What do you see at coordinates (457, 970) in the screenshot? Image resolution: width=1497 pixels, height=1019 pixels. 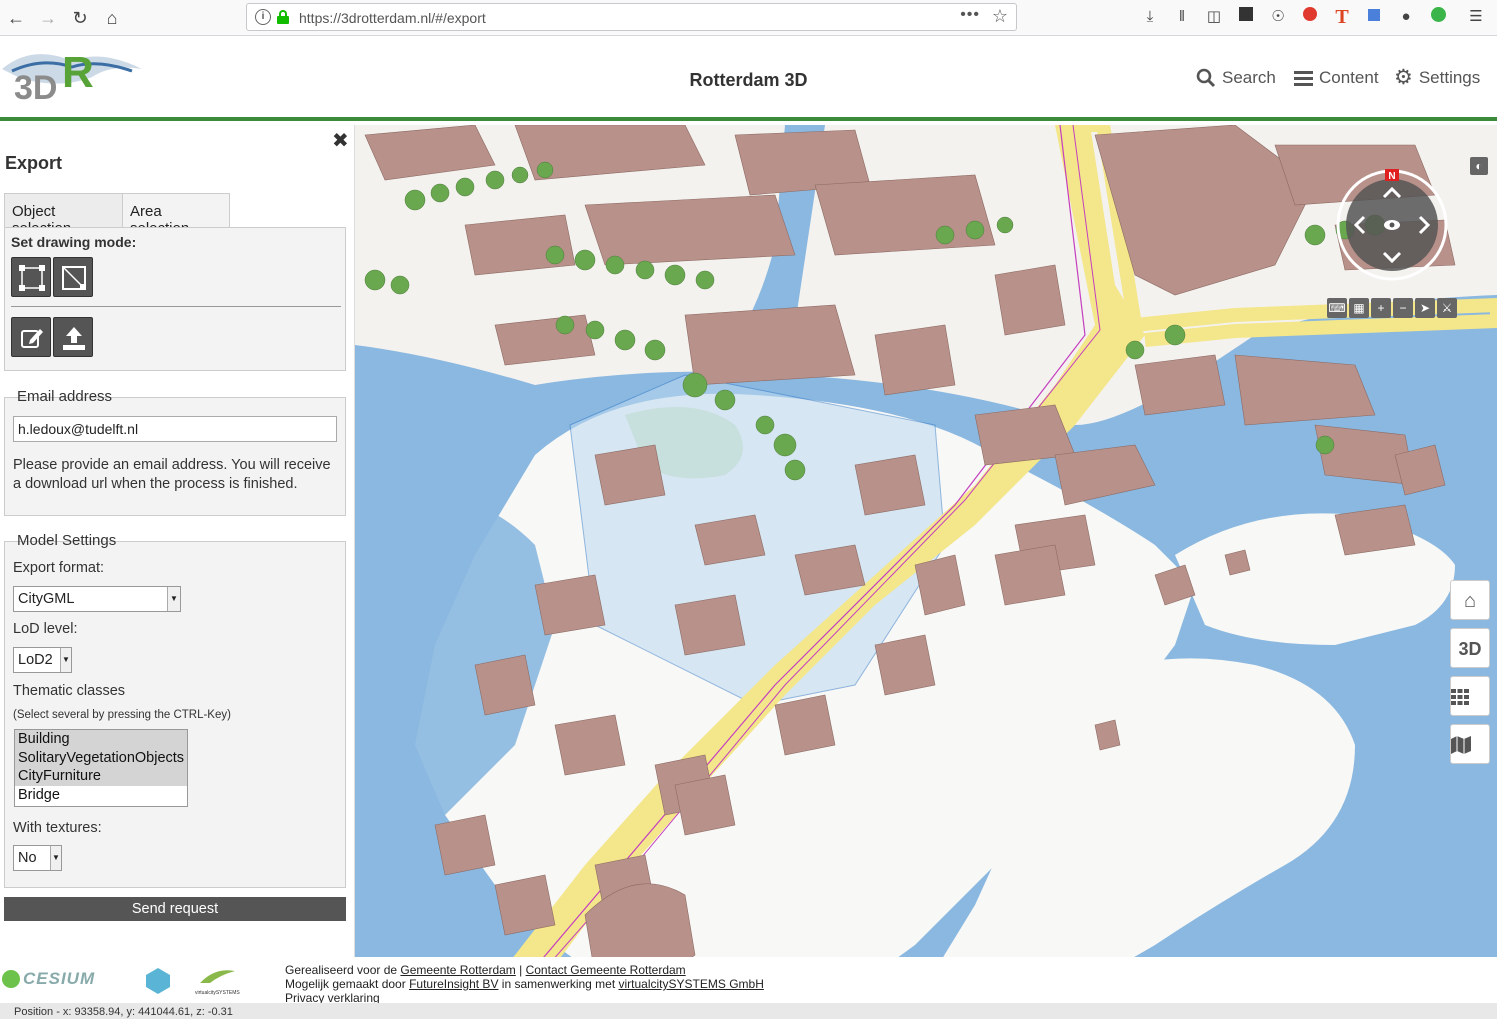 I see `link-gemeente-rotterdam: Gemeente Rotterdam` at bounding box center [457, 970].